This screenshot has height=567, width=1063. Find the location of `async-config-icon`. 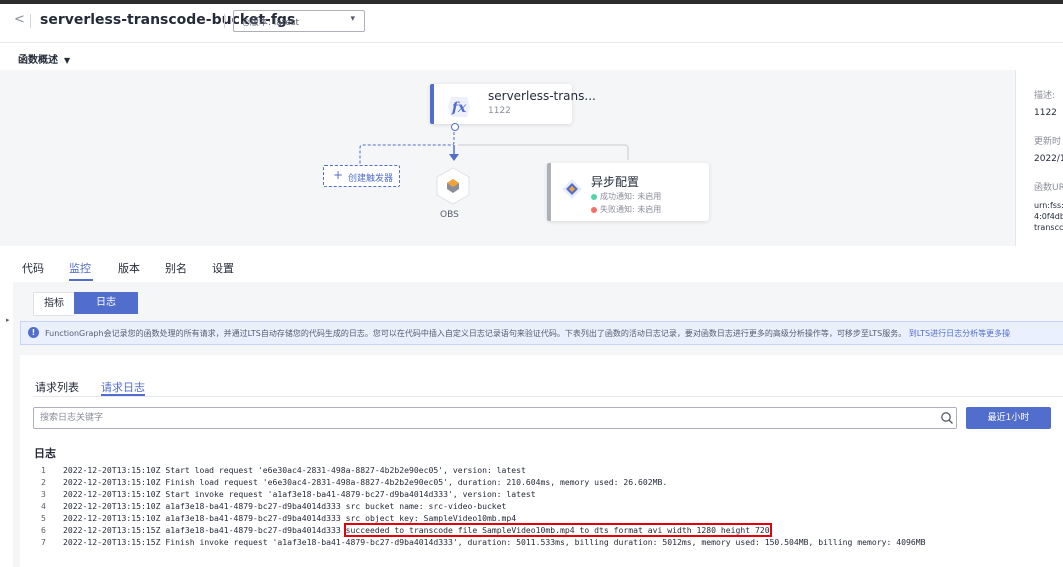

async-config-icon is located at coordinates (572, 189).